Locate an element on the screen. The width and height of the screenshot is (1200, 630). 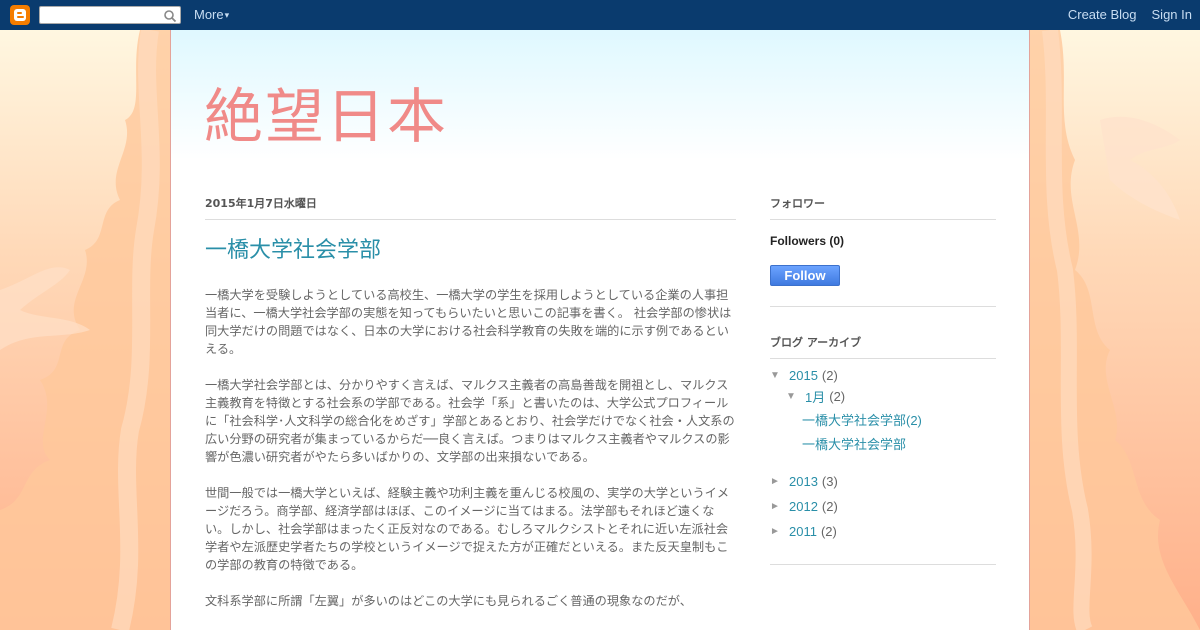
archive-month-item: ▼ 1月 (2) is located at coordinates (883, 396).